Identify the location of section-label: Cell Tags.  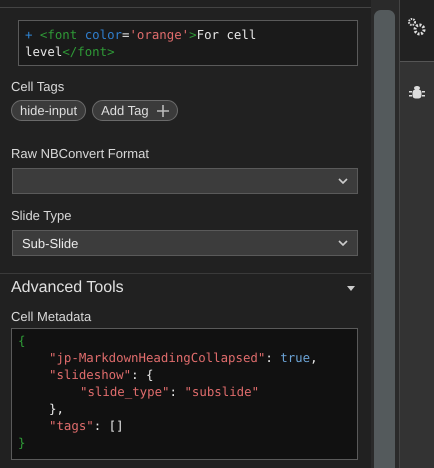
(38, 86).